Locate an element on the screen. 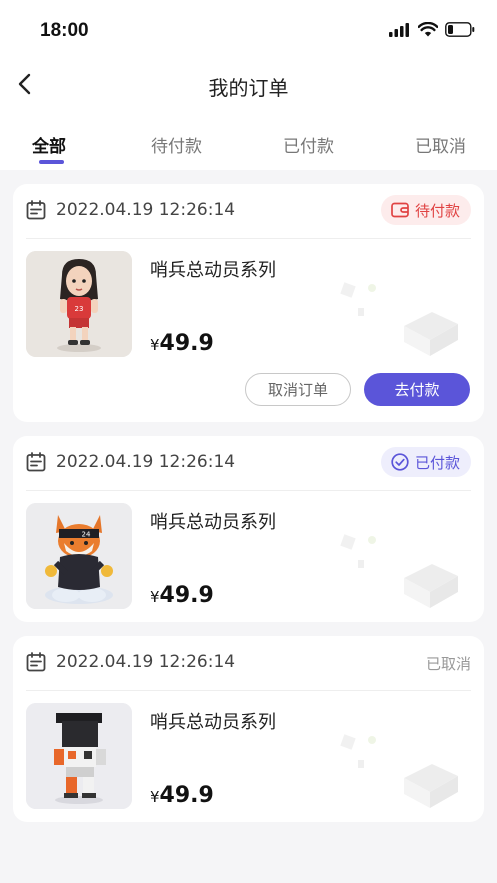 The height and width of the screenshot is (883, 497). active-tab-indicator is located at coordinates (51, 162).